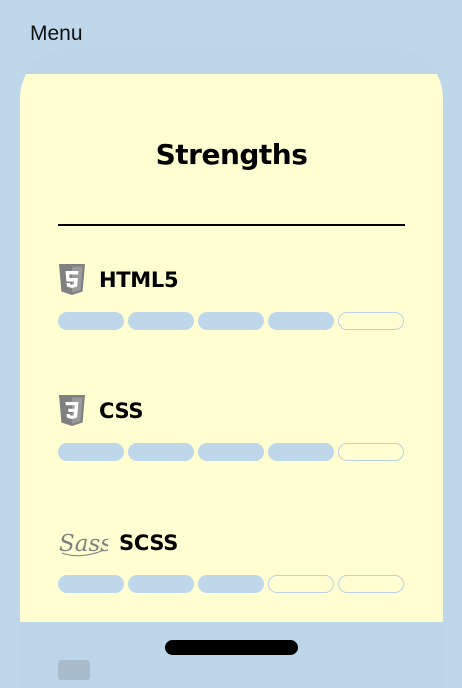  I want to click on next-skill-icon, so click(74, 670).